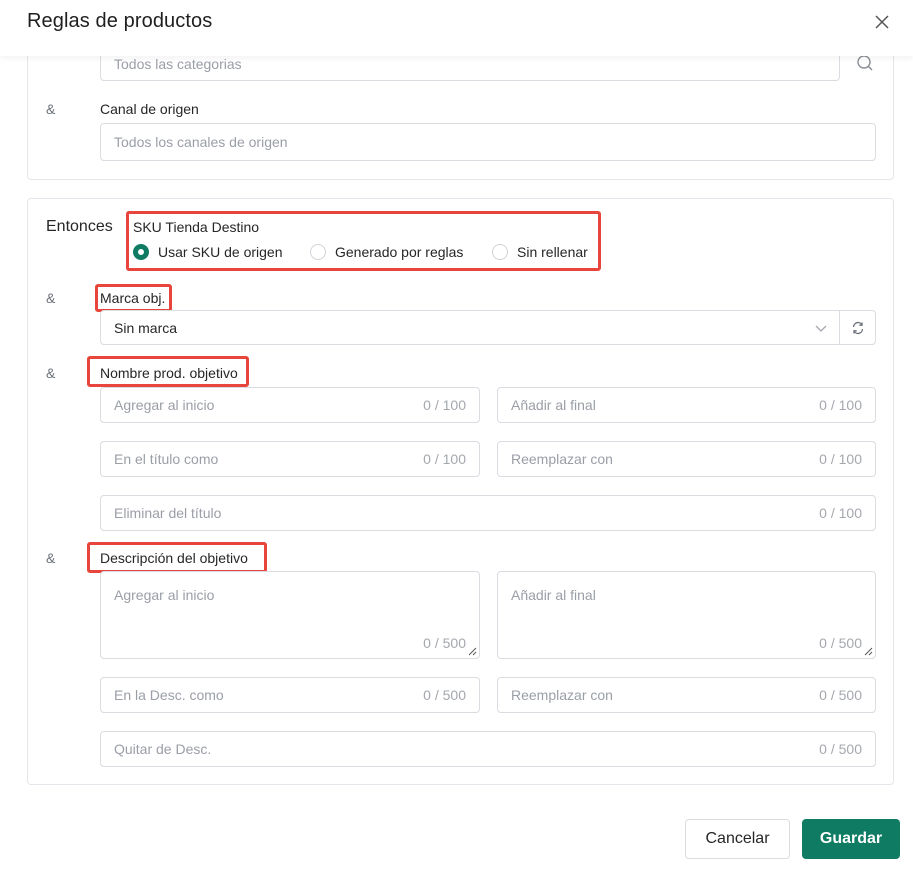 Image resolution: width=913 pixels, height=872 pixels. What do you see at coordinates (201, 142) in the screenshot?
I see `channel-placeholder: Todos los canales de origen` at bounding box center [201, 142].